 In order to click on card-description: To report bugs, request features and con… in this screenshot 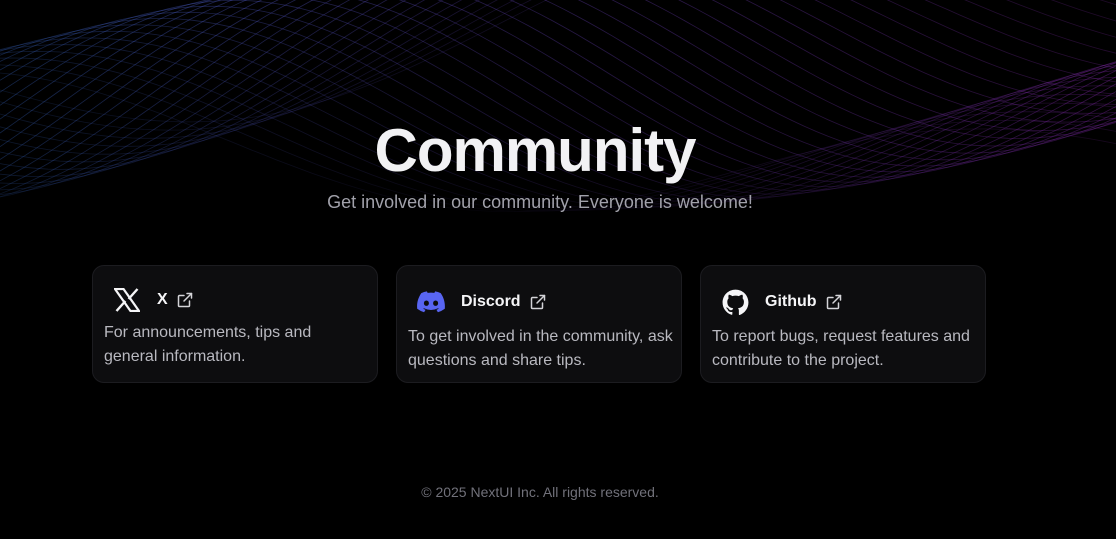, I will do `click(841, 348)`.